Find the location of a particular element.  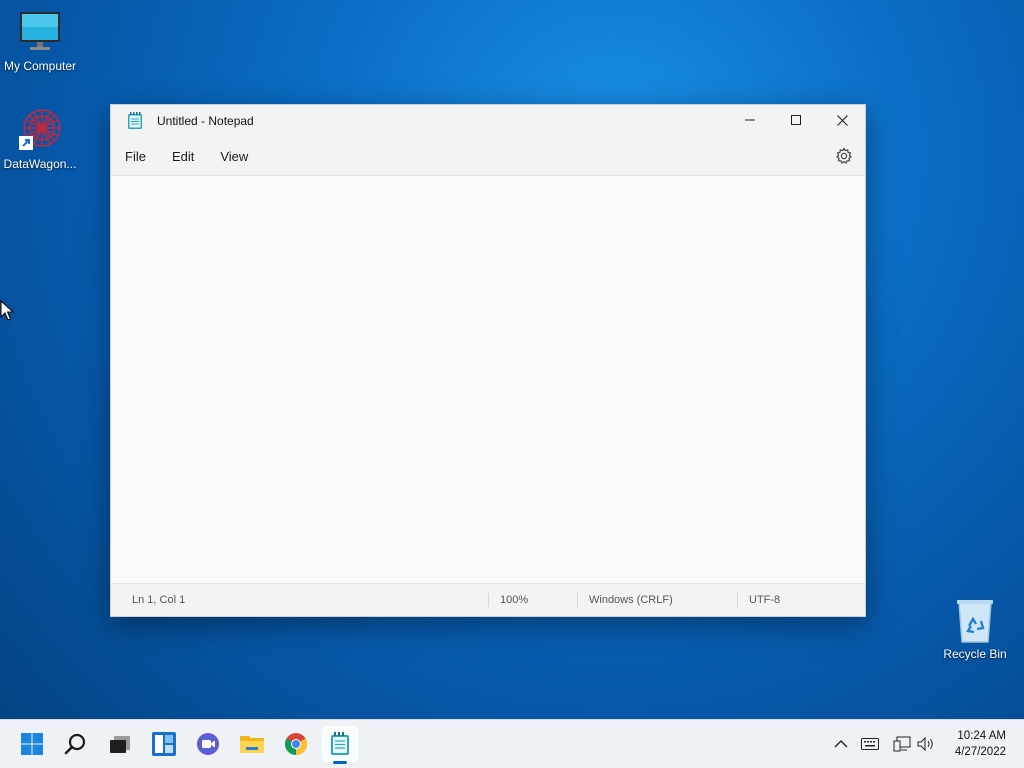

window-title: Untitled - Notepad is located at coordinates (205, 121).